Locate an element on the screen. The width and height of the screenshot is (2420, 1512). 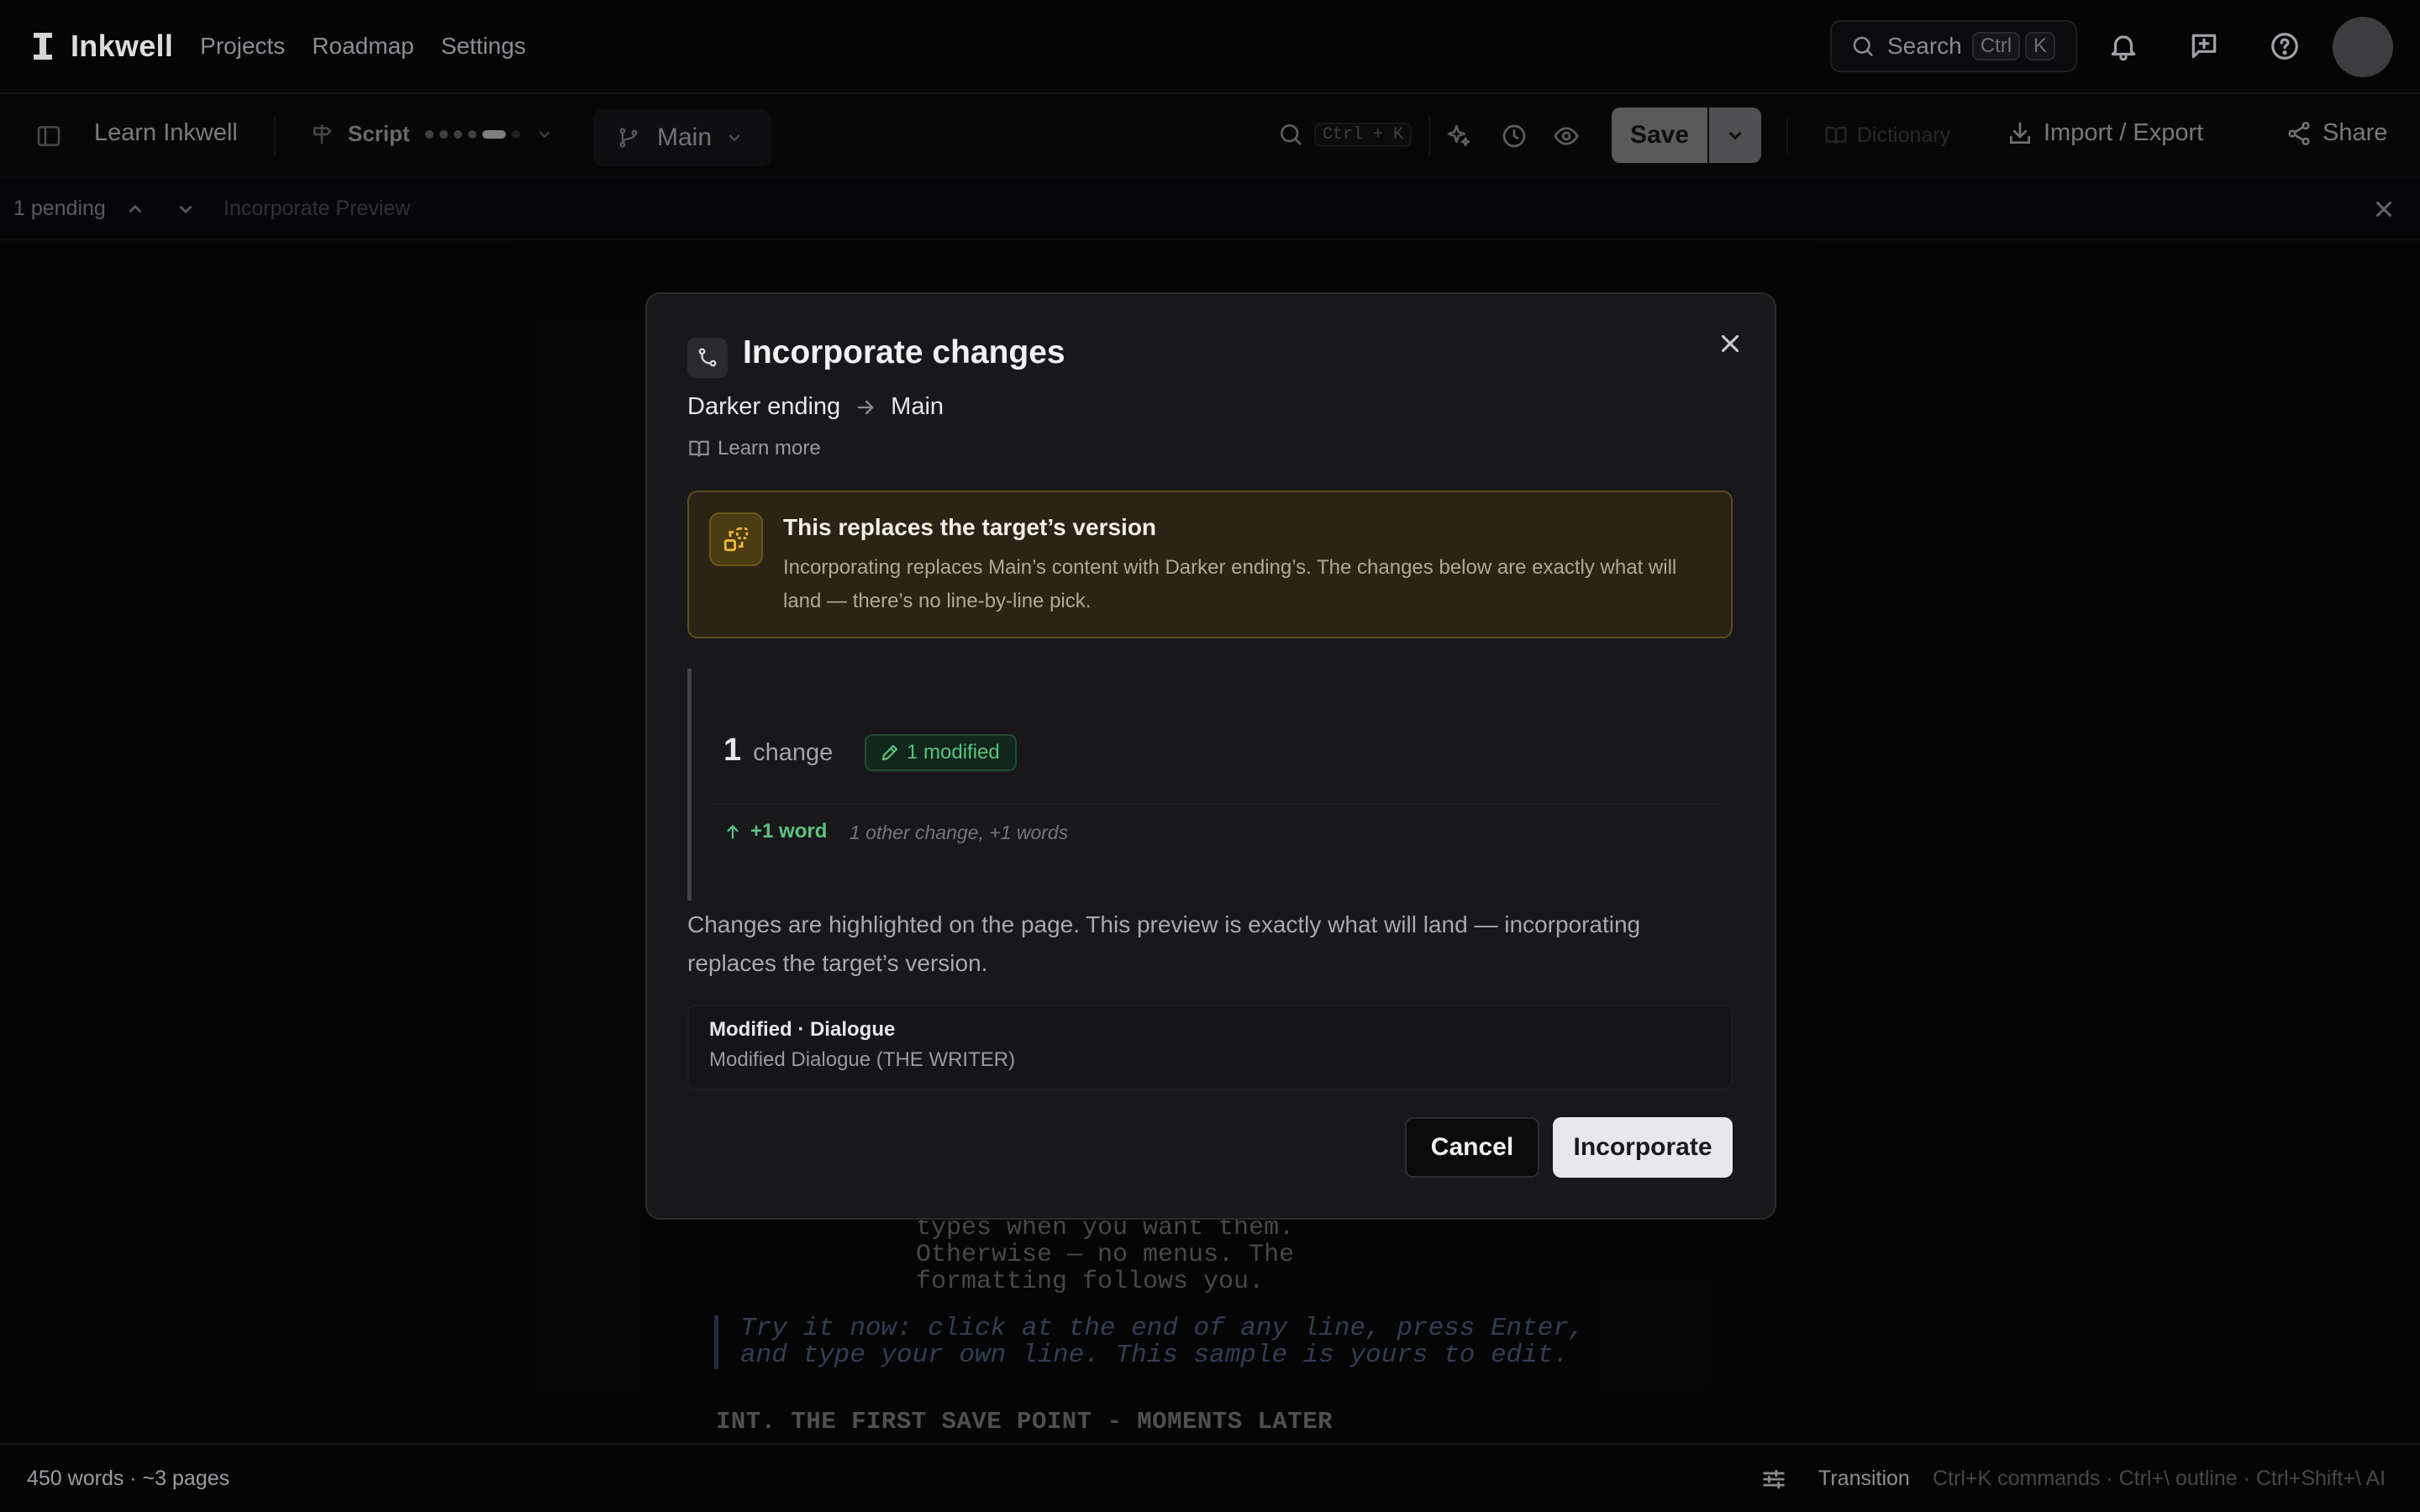
dialog-title: Incorporate changes is located at coordinates (904, 352).